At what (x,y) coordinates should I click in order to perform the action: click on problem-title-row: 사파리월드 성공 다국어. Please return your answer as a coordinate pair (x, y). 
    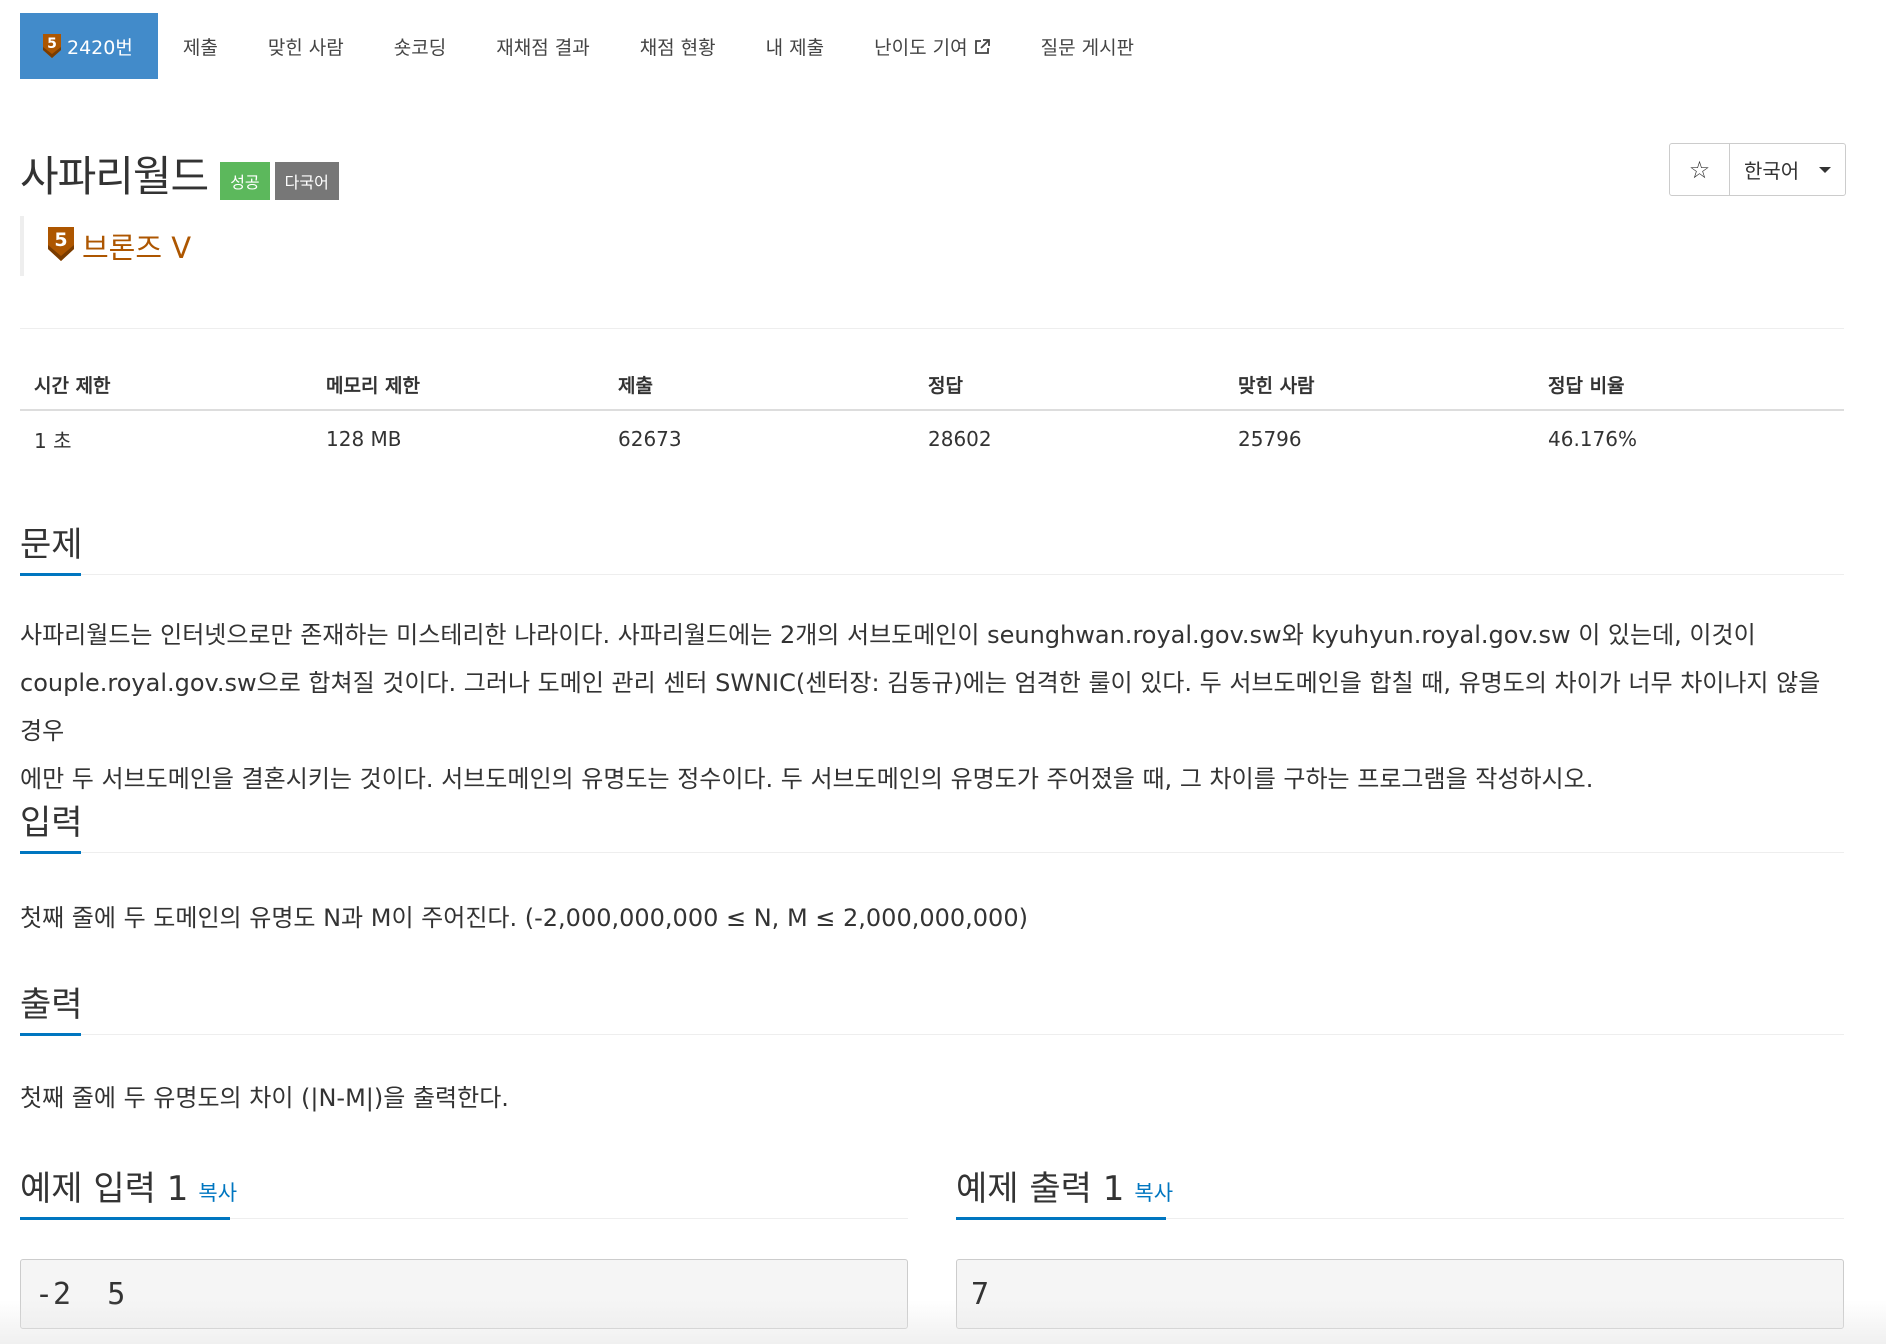
    Looking at the image, I should click on (179, 173).